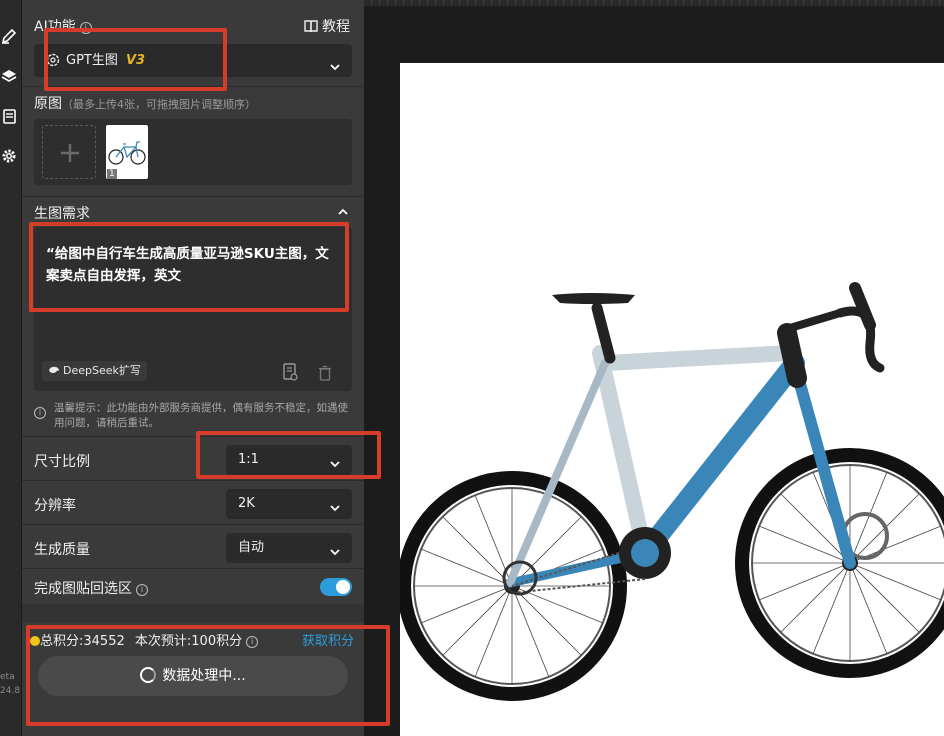  I want to click on book-icon, so click(311, 28).